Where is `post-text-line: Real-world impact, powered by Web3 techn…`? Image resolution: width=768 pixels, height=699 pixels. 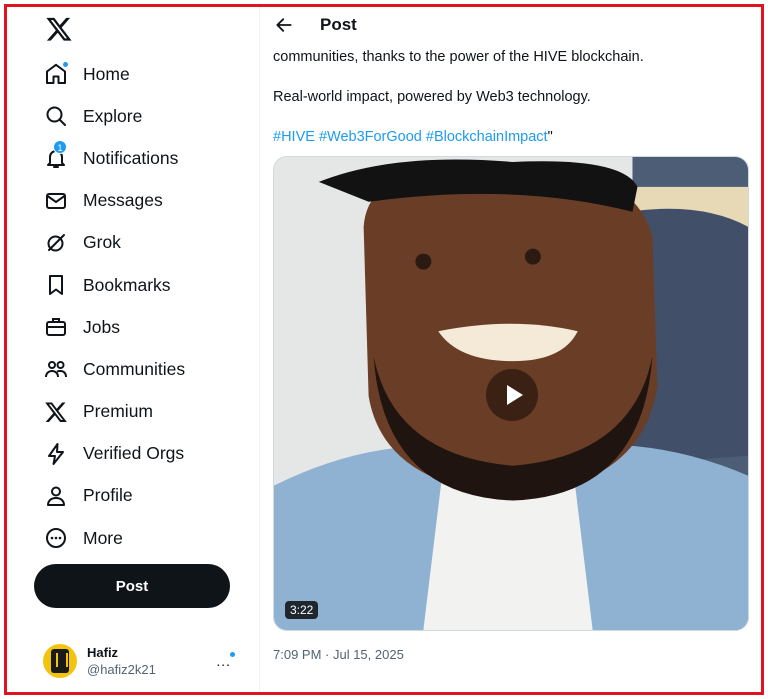 post-text-line: Real-world impact, powered by Web3 techn… is located at coordinates (432, 97).